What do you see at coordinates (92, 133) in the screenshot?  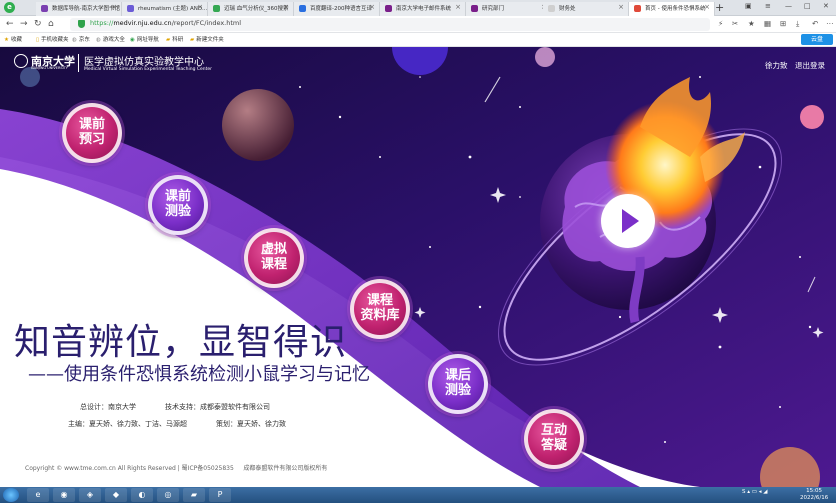 I see `nav-pre-study-button: 课前 预习` at bounding box center [92, 133].